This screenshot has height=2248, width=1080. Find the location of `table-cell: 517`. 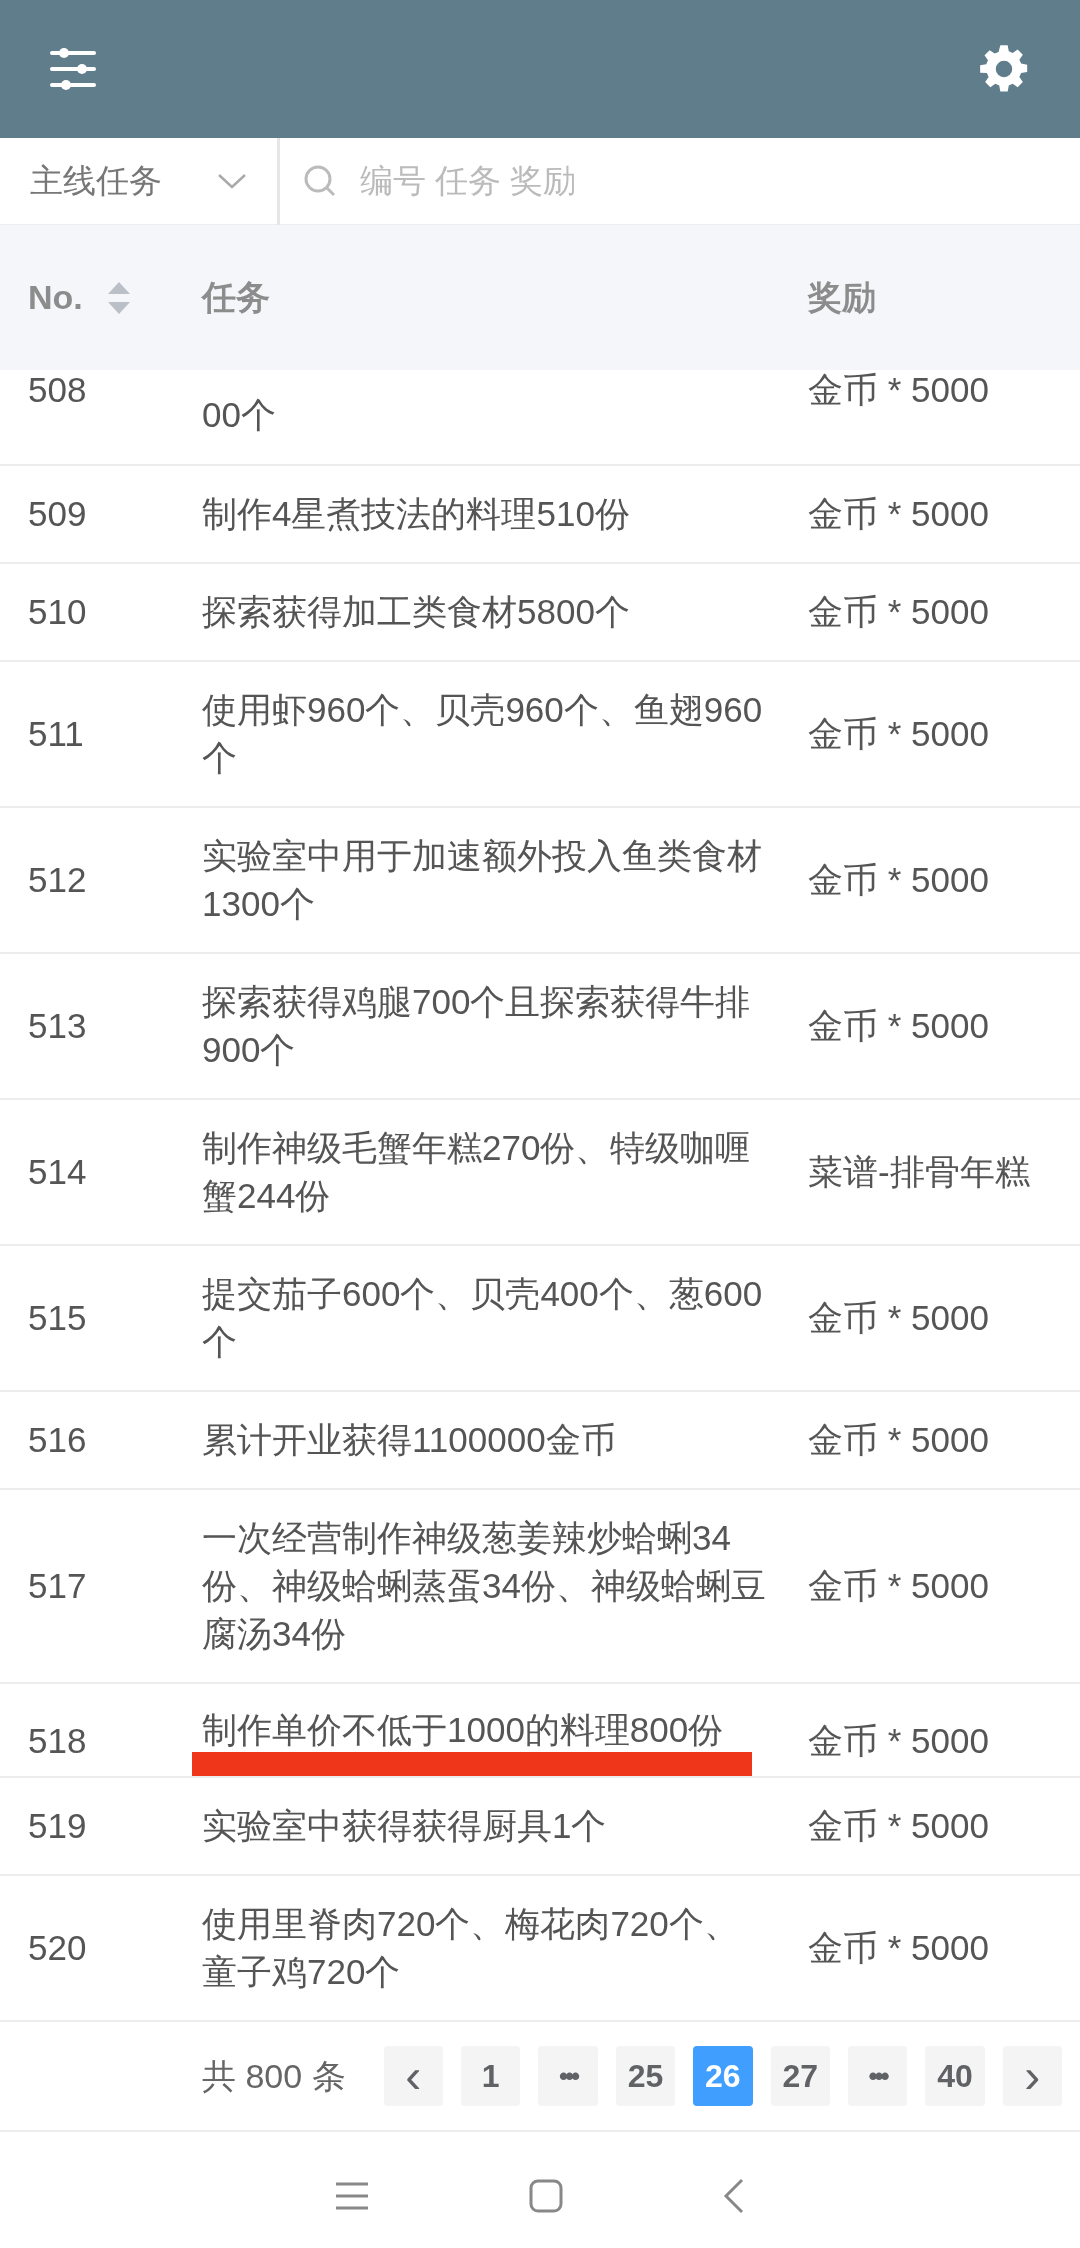

table-cell: 517 is located at coordinates (57, 1585).